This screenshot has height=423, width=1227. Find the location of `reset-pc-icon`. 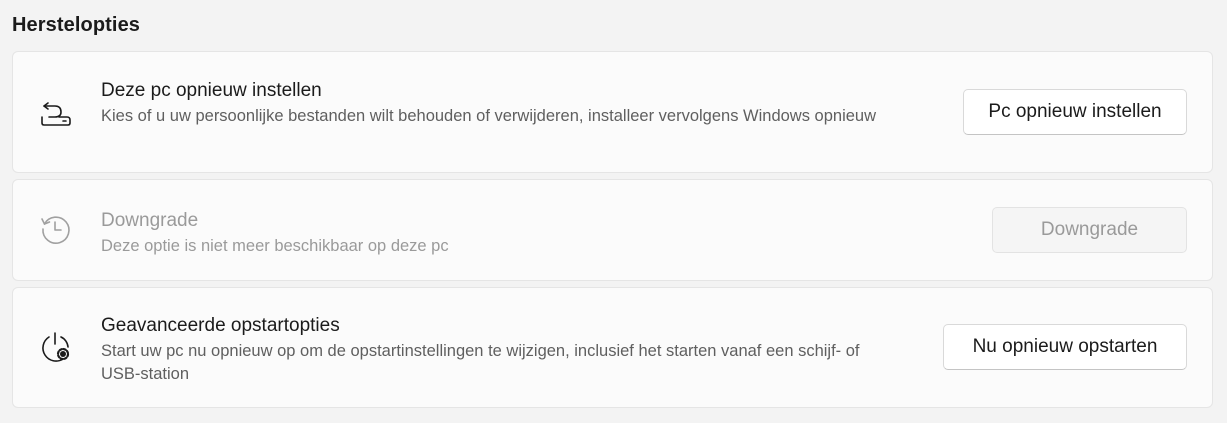

reset-pc-icon is located at coordinates (56, 112).